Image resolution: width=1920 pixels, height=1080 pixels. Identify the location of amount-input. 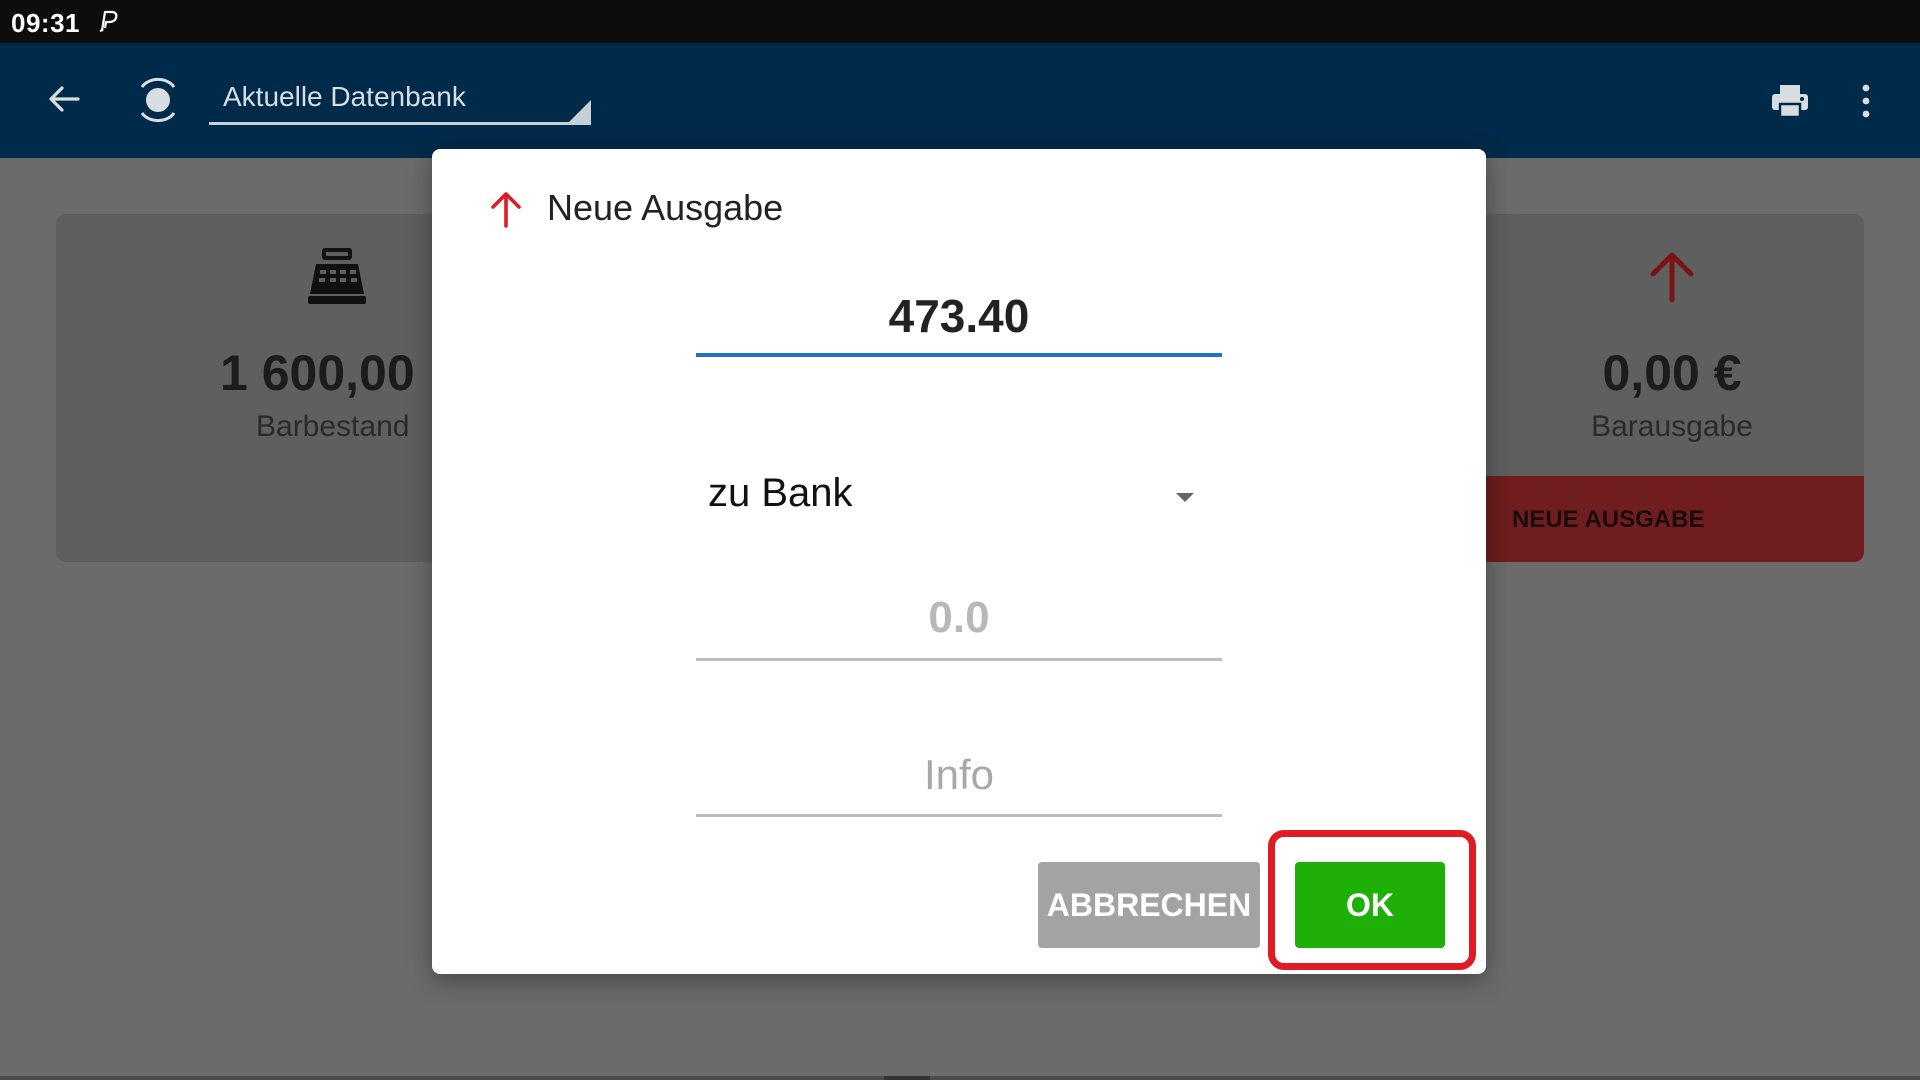
(959, 316).